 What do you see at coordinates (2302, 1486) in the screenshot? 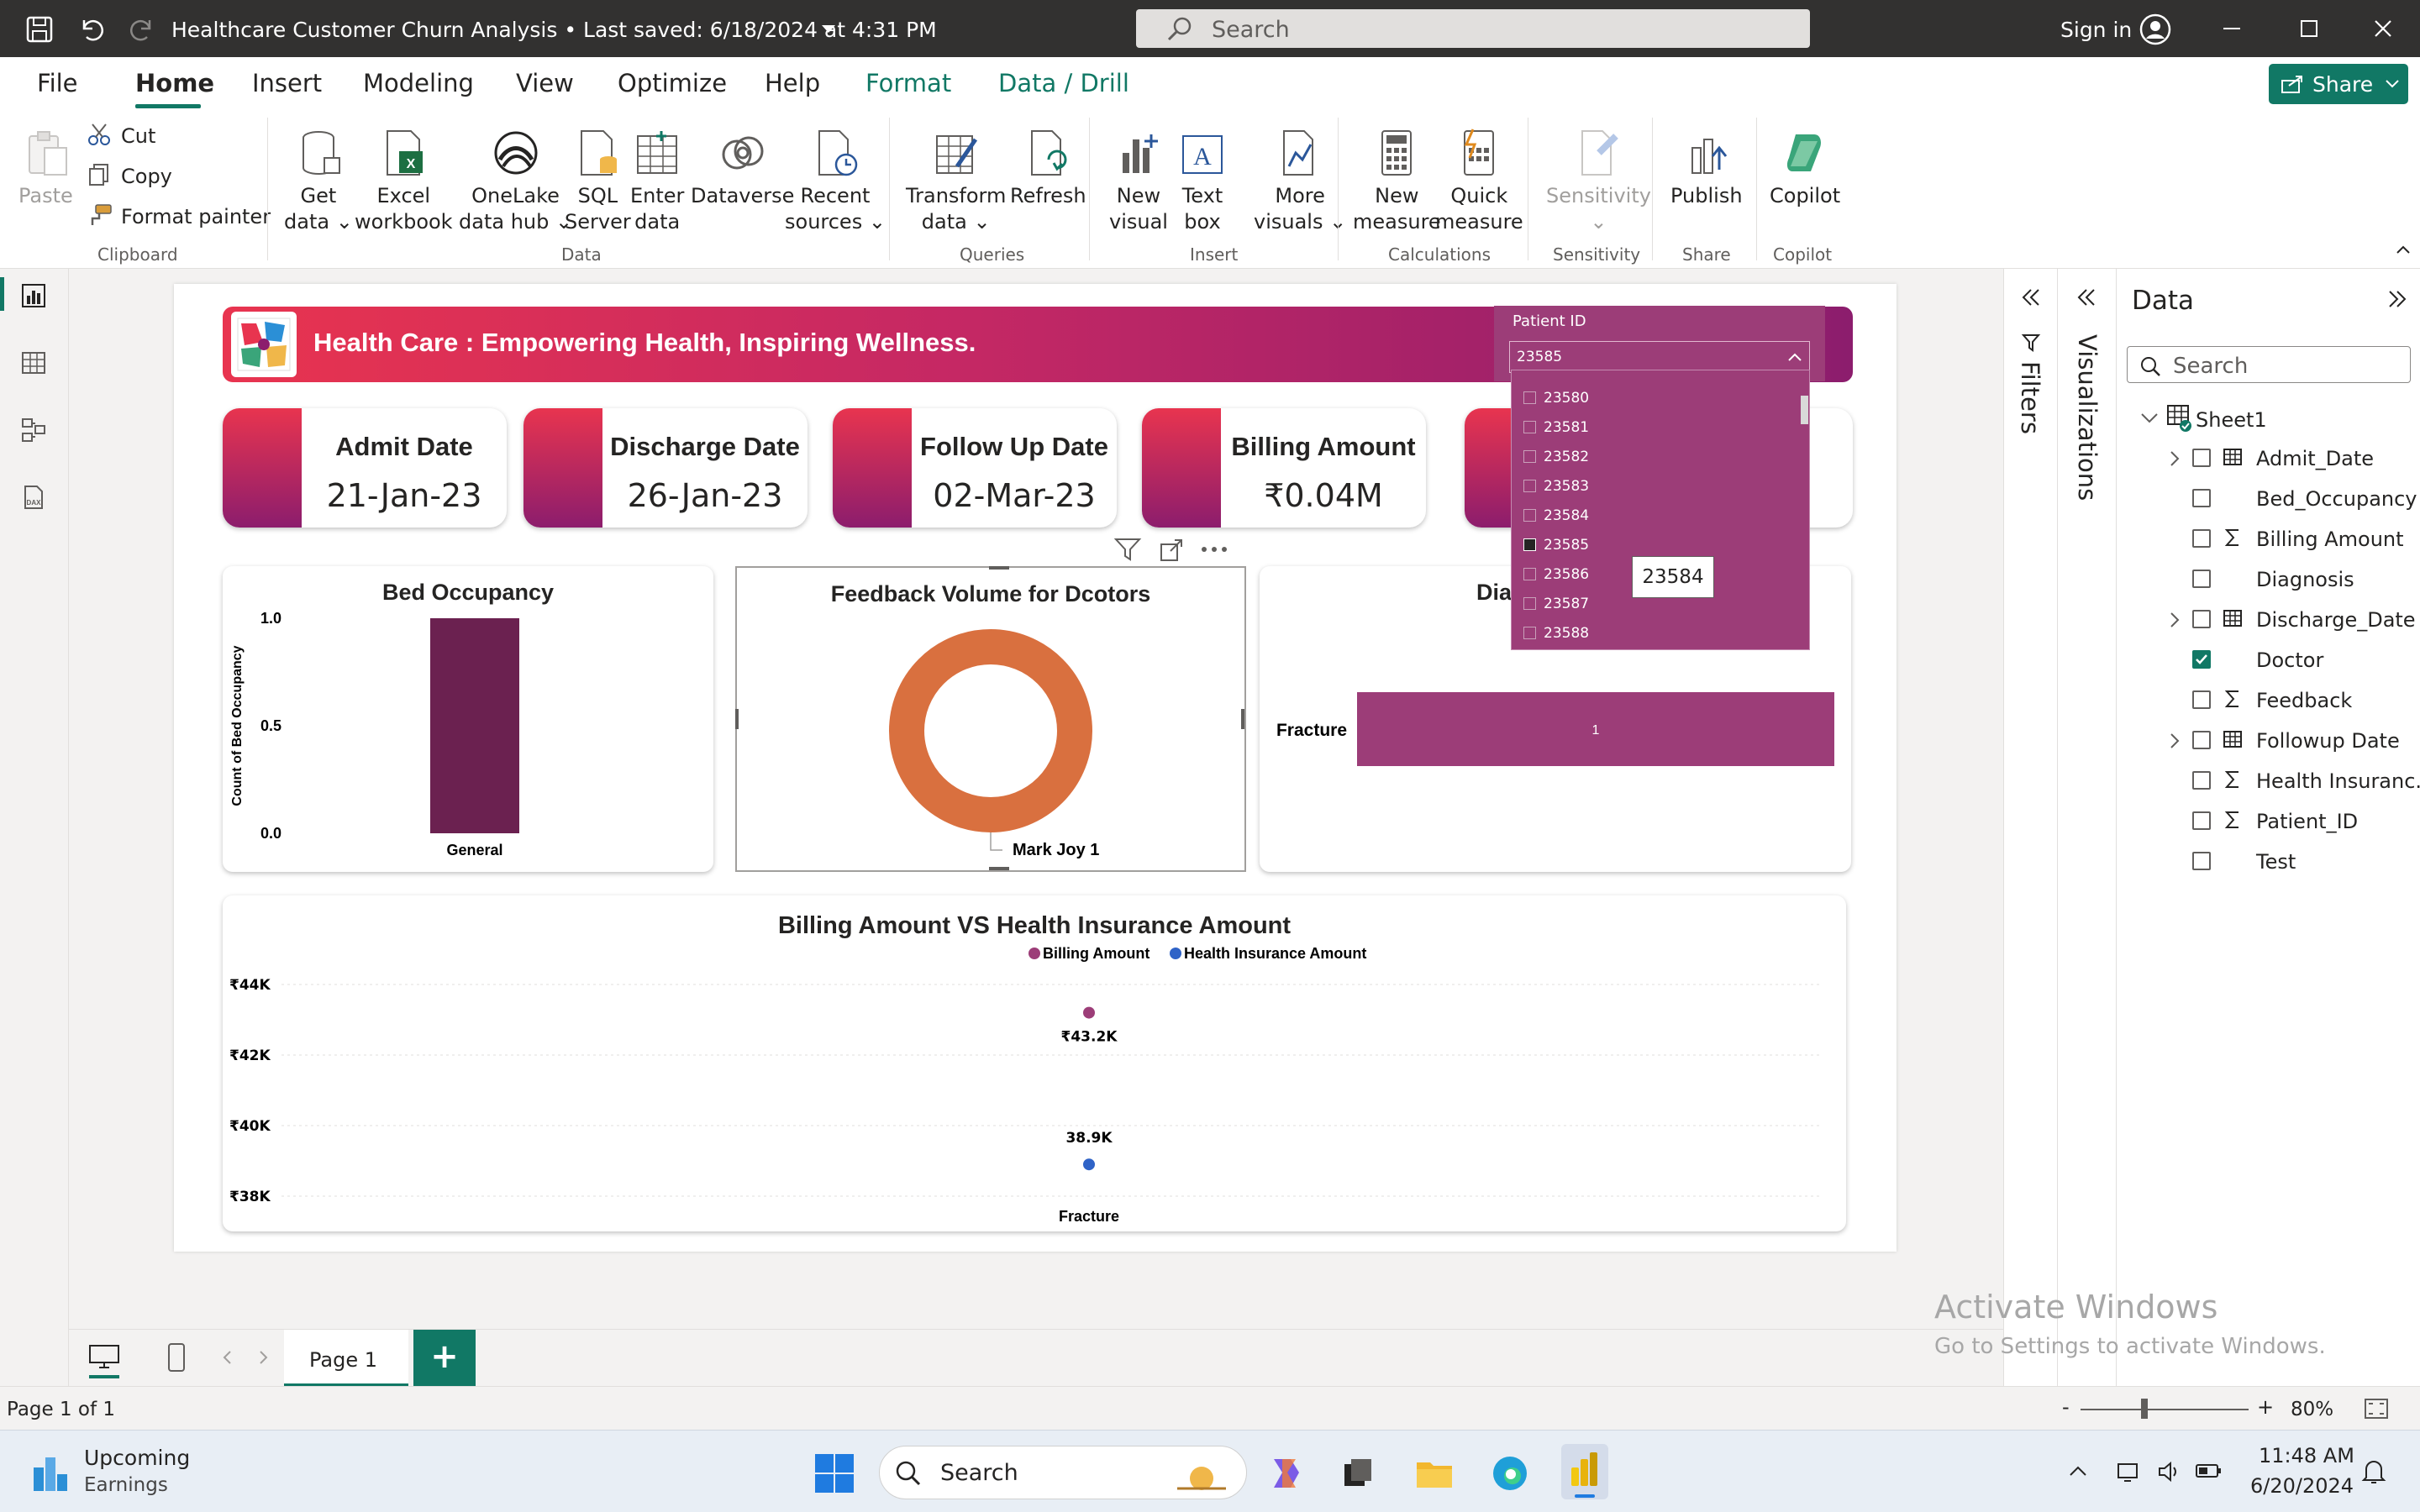
I see `clock-date: 6/20/2024` at bounding box center [2302, 1486].